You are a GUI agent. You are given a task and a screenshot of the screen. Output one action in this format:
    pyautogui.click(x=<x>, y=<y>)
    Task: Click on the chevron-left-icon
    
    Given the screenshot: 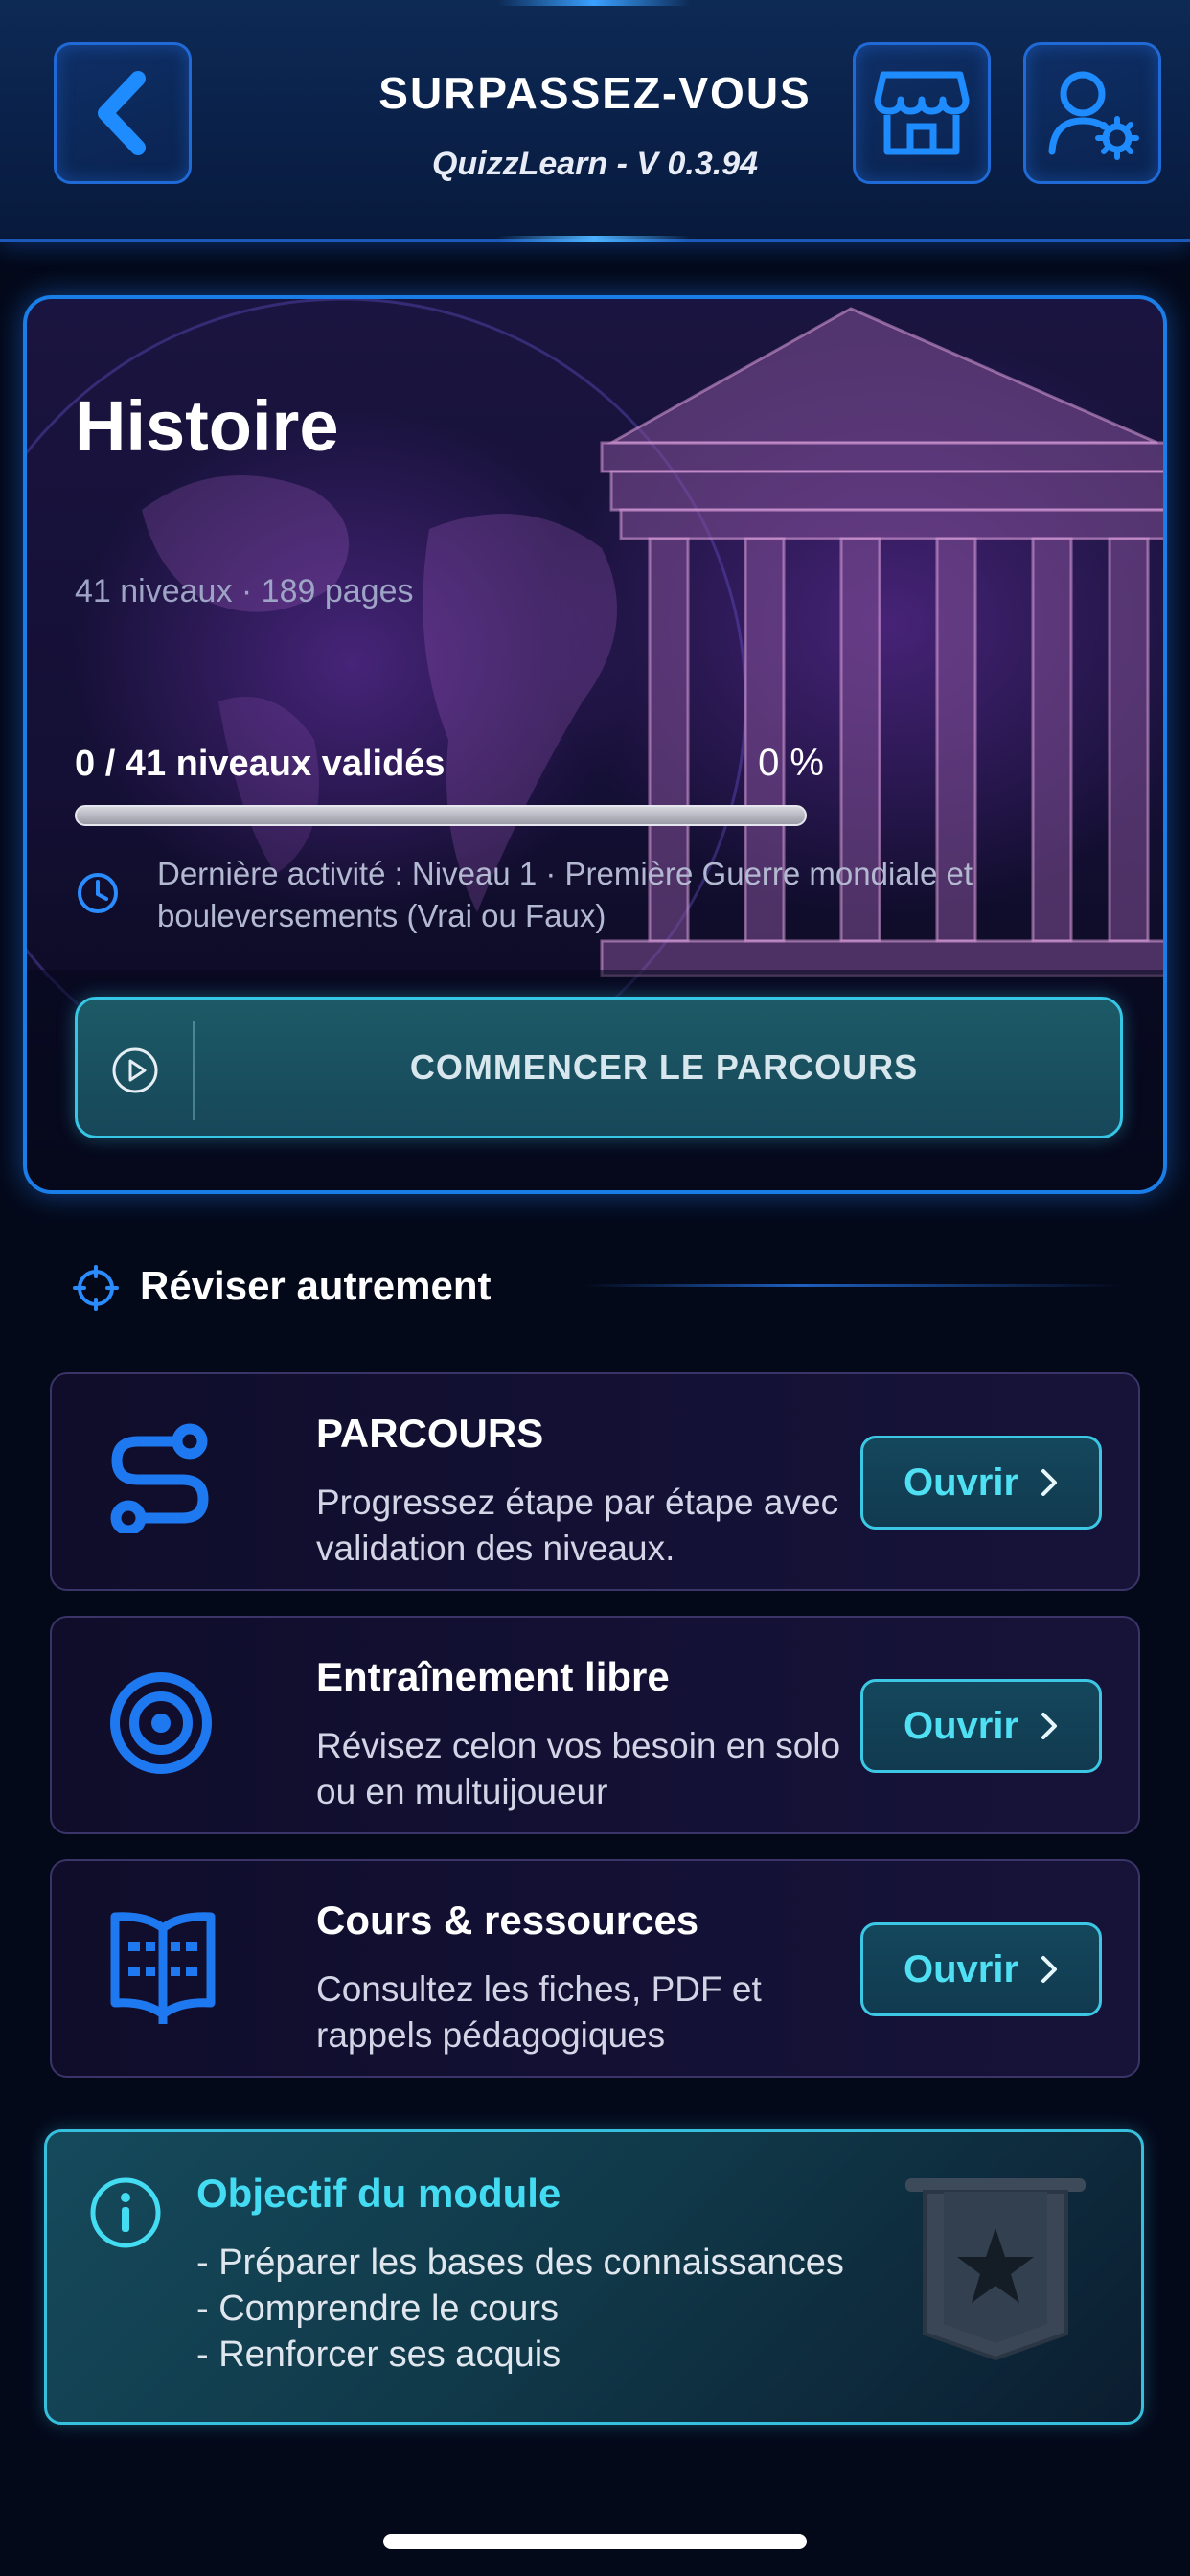 What is the action you would take?
    pyautogui.click(x=122, y=113)
    